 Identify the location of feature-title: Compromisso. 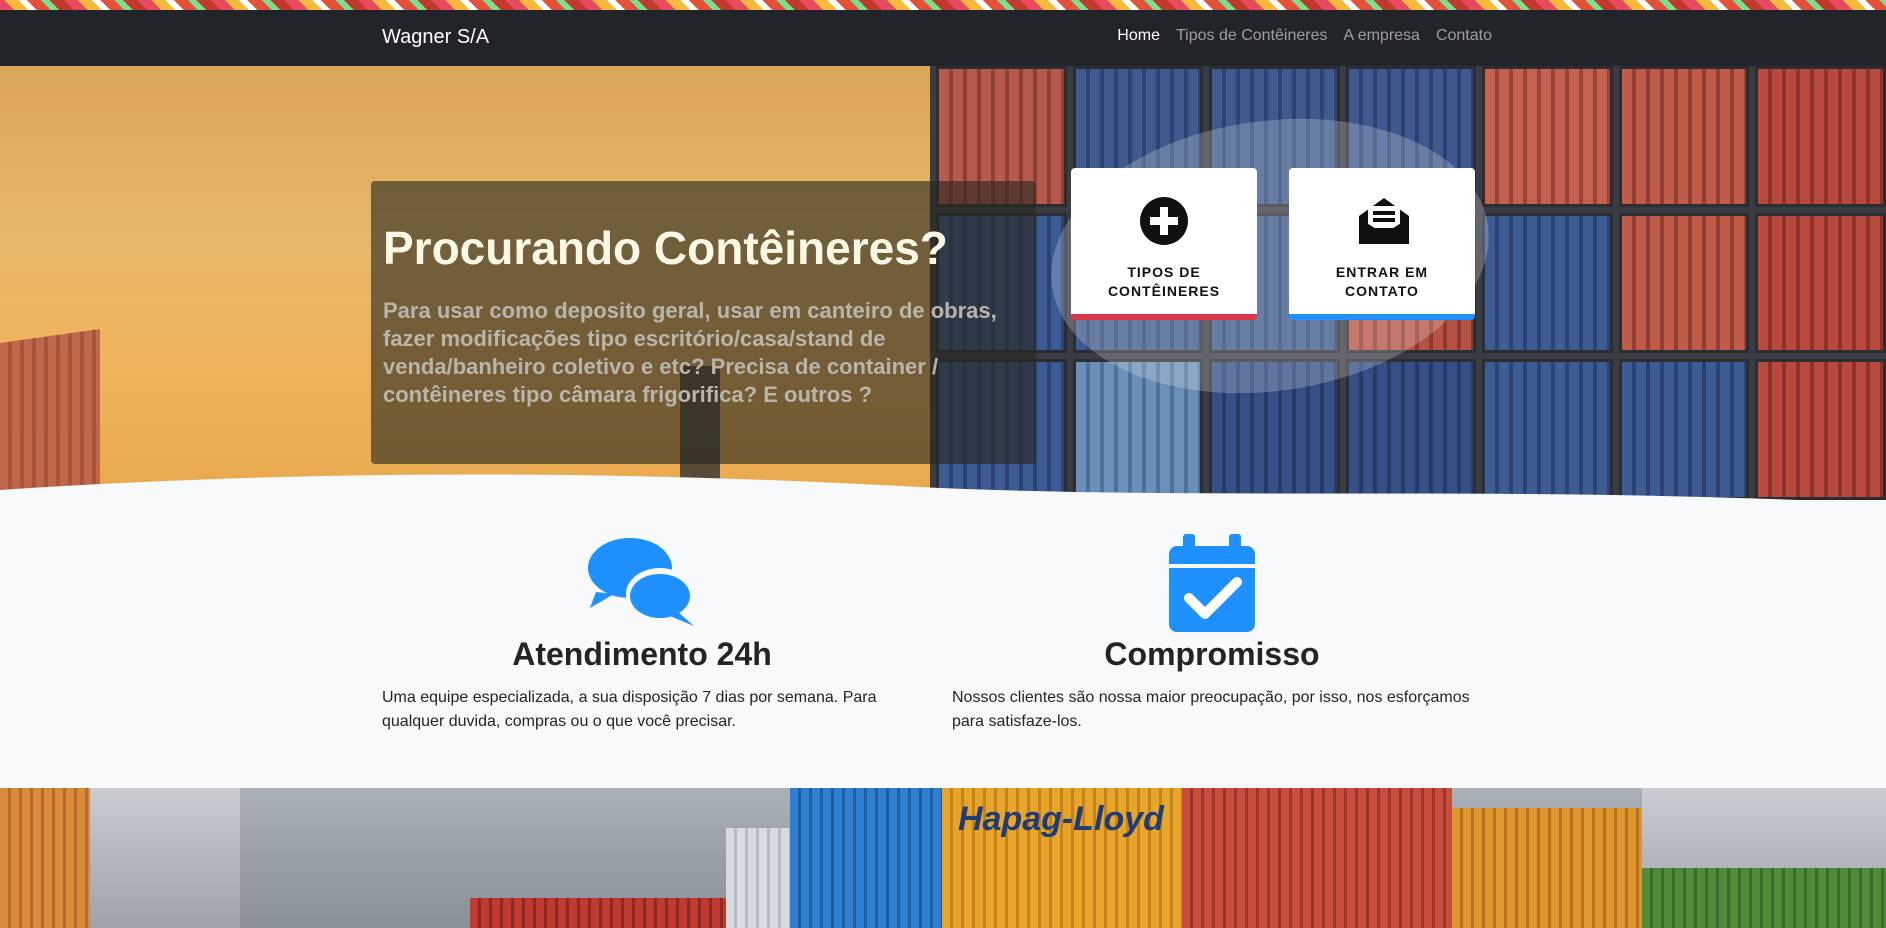
(1212, 654).